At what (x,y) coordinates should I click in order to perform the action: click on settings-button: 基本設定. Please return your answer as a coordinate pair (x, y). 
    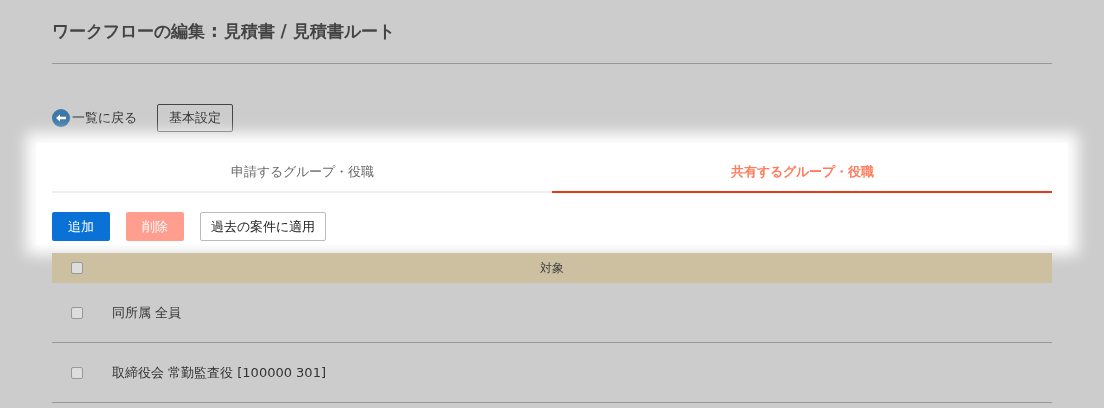
    Looking at the image, I should click on (195, 118).